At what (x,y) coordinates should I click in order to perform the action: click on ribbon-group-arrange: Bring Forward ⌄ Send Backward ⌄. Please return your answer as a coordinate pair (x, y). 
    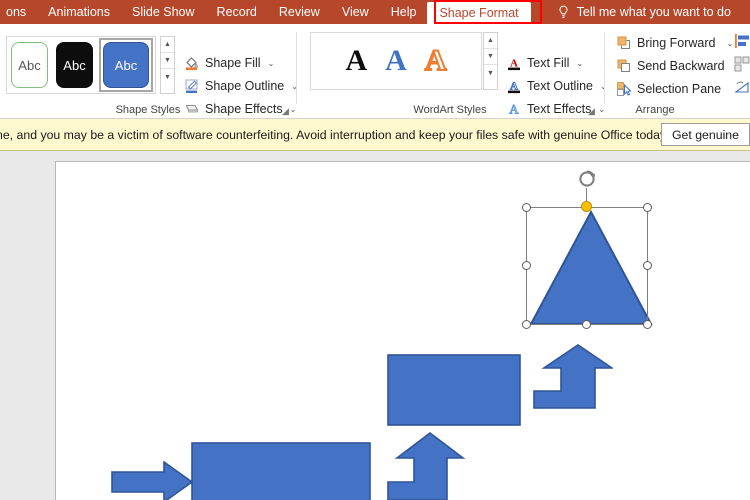
    Looking at the image, I should click on (679, 71).